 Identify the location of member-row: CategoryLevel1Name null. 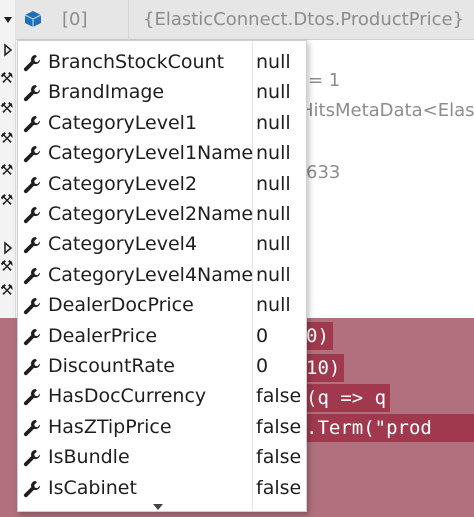
(162, 153).